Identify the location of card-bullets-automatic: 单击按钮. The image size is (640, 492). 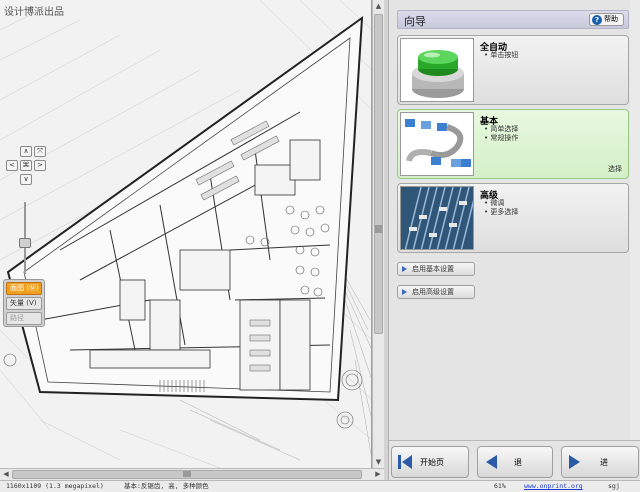
(501, 55).